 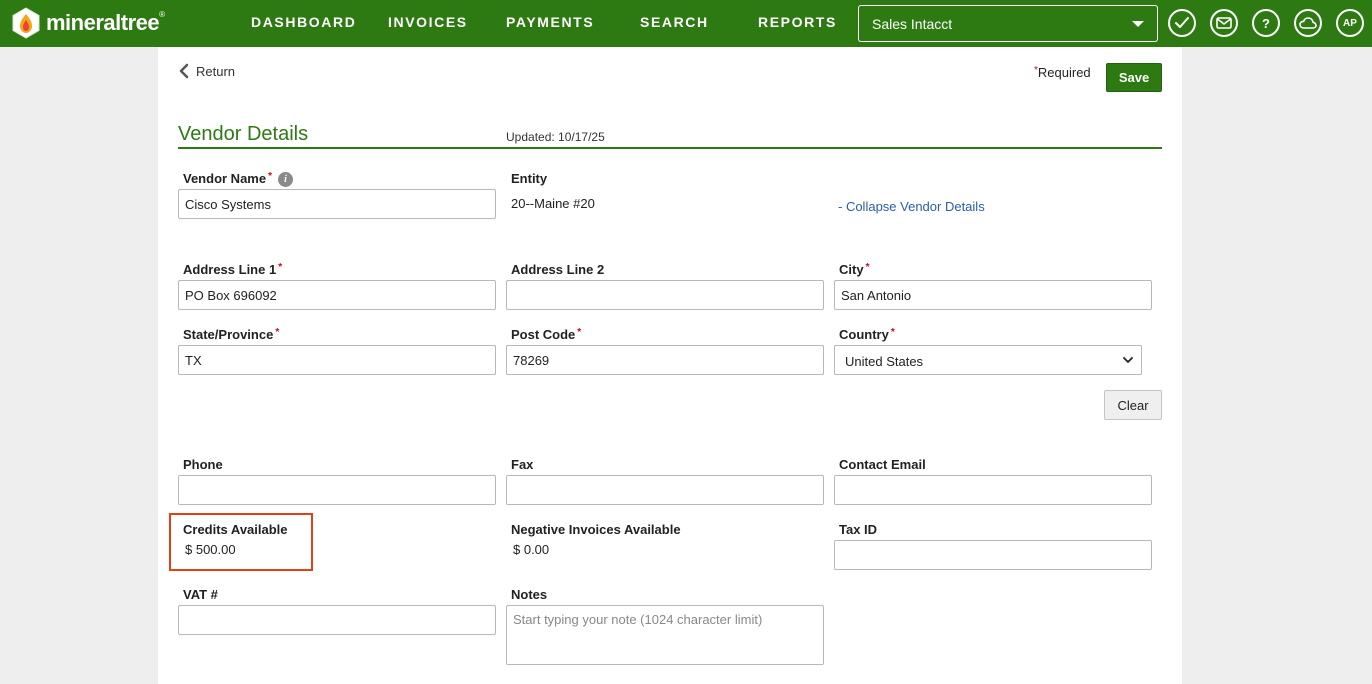 I want to click on return-link: Return, so click(x=206, y=71).